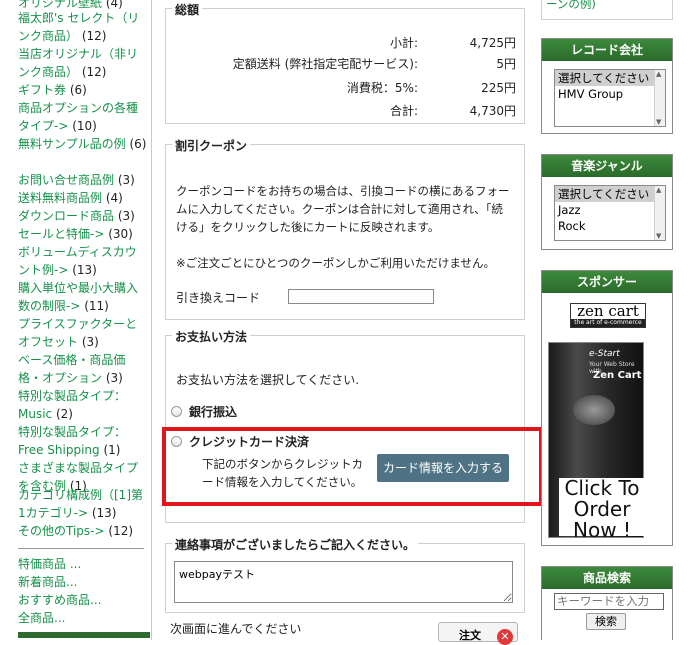  I want to click on category-link: ベース価格・商品価格・オプション (3), so click(83, 369).